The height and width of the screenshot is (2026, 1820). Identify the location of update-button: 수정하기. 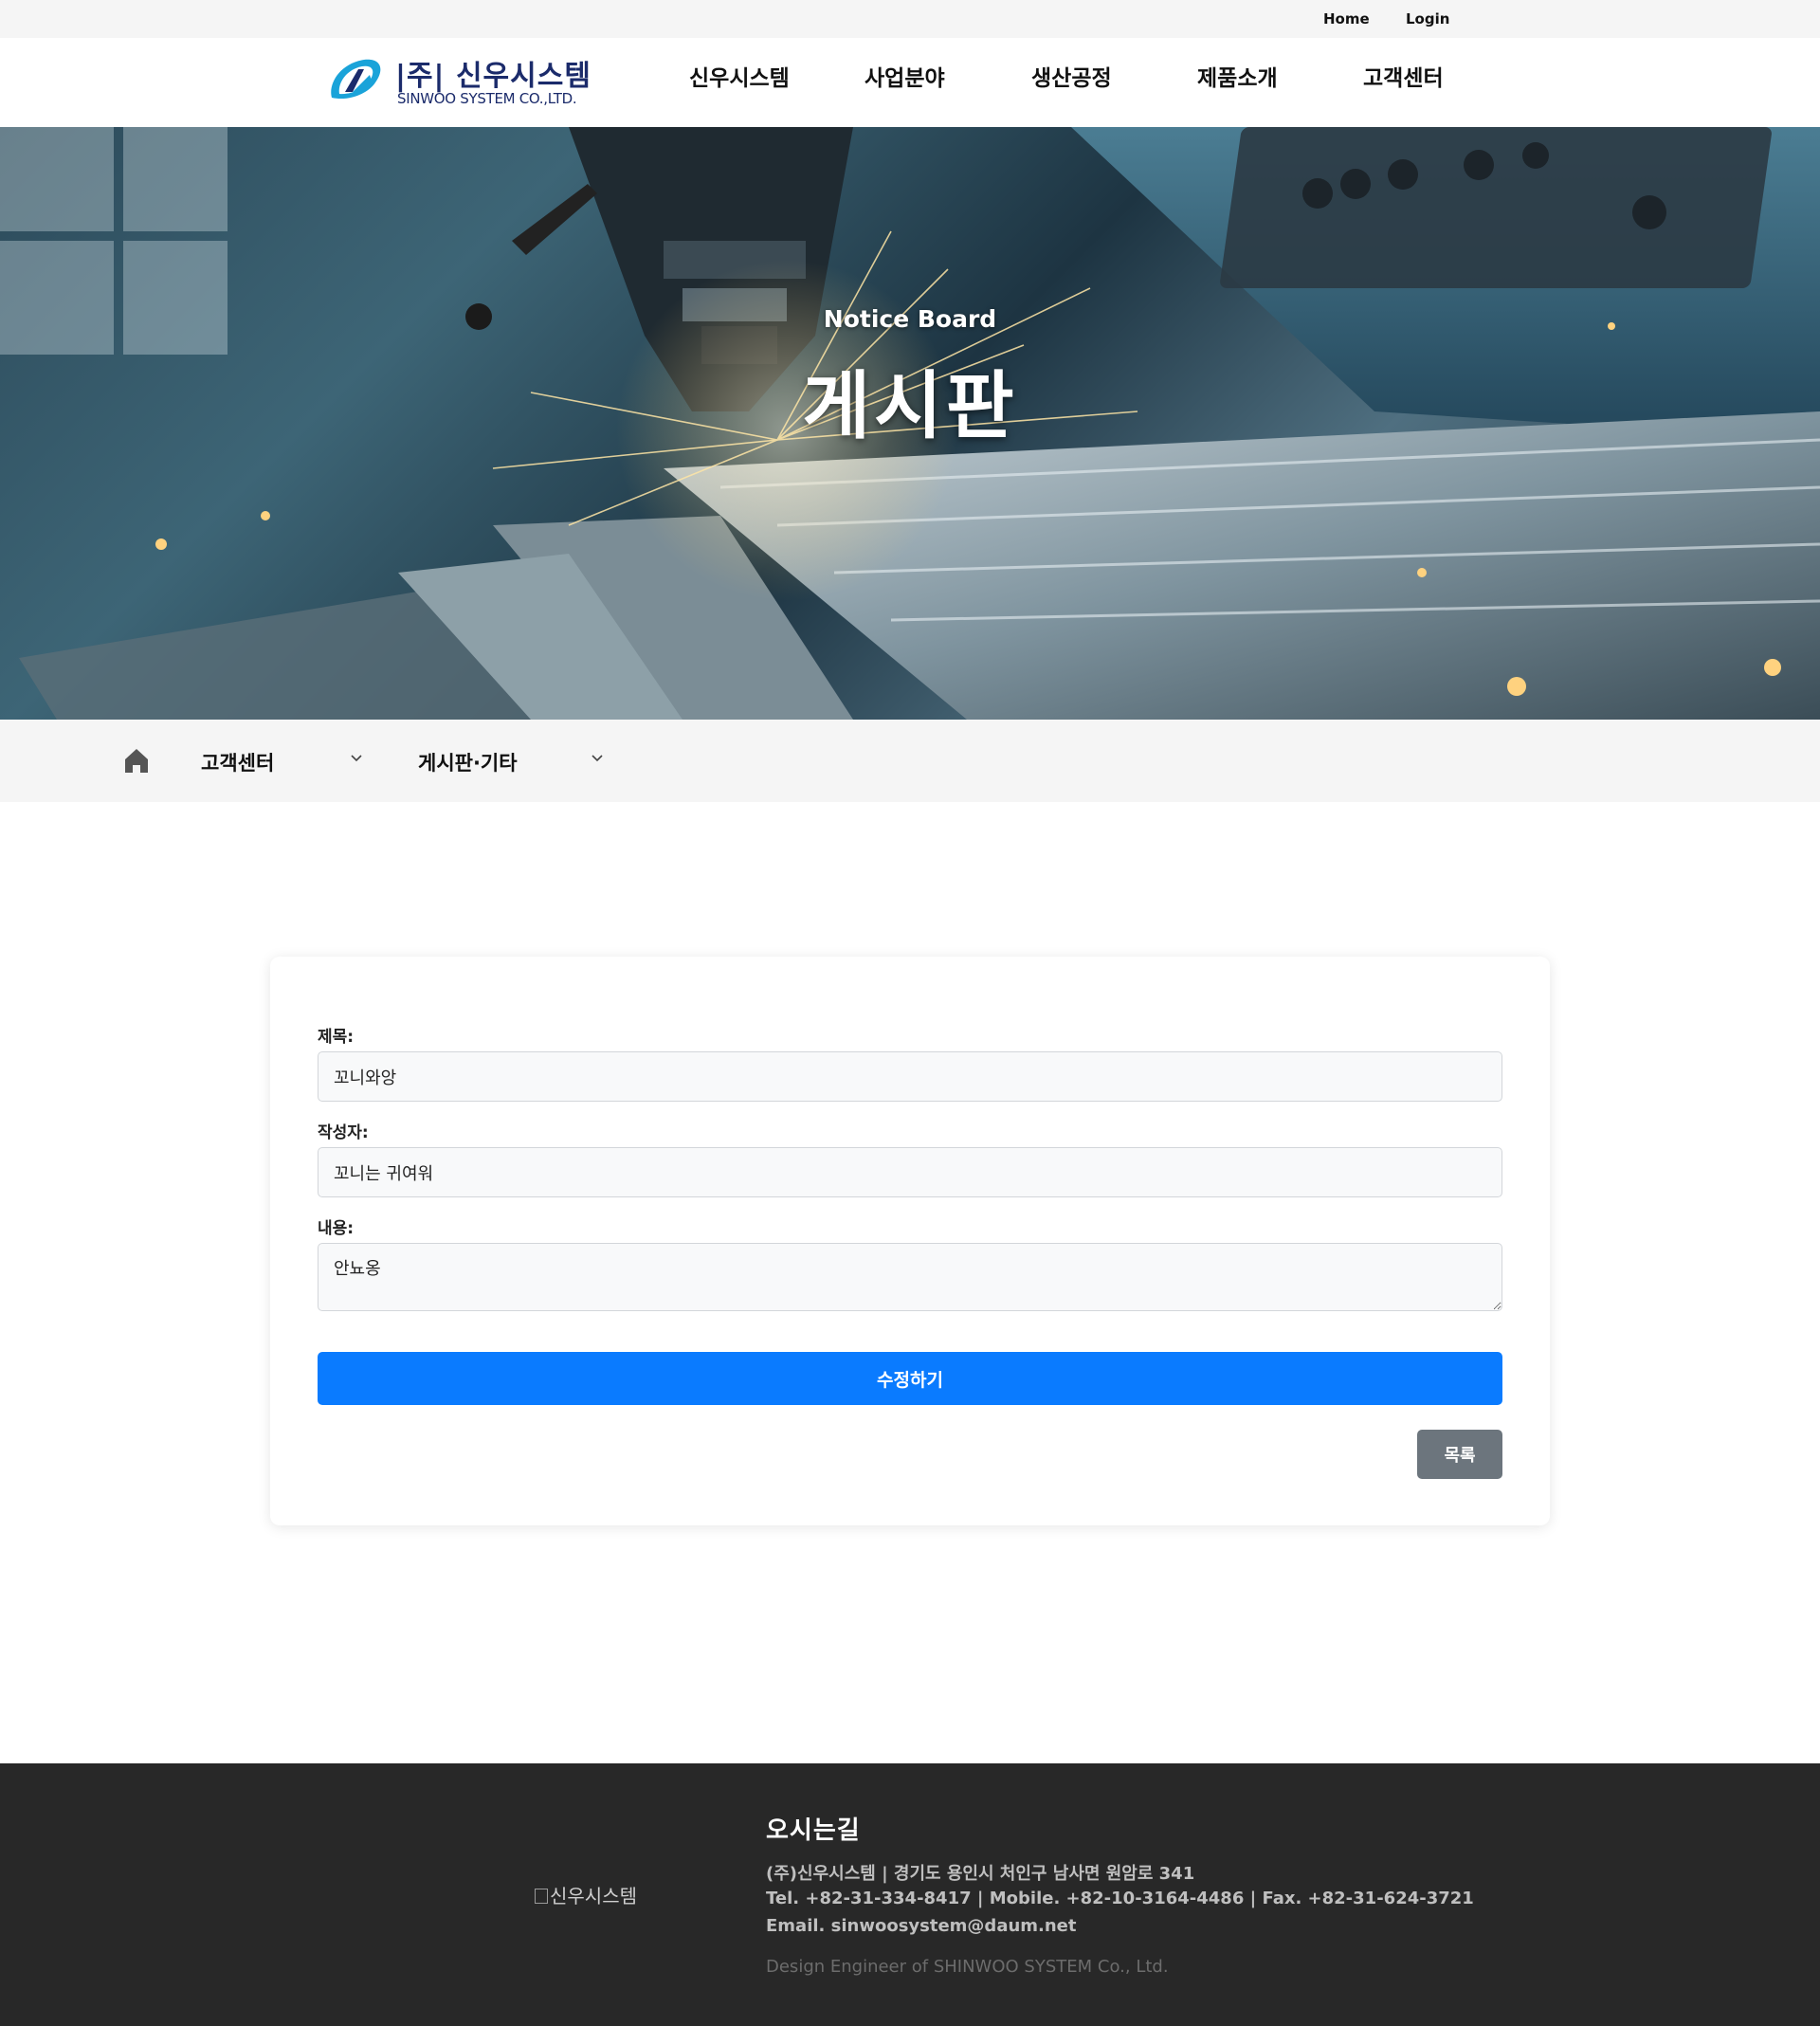
(910, 1378).